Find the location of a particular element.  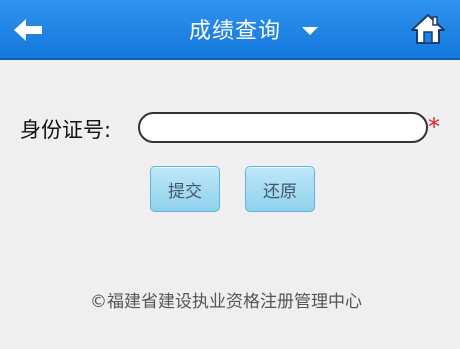

page-title: 成绩查询 is located at coordinates (234, 31).